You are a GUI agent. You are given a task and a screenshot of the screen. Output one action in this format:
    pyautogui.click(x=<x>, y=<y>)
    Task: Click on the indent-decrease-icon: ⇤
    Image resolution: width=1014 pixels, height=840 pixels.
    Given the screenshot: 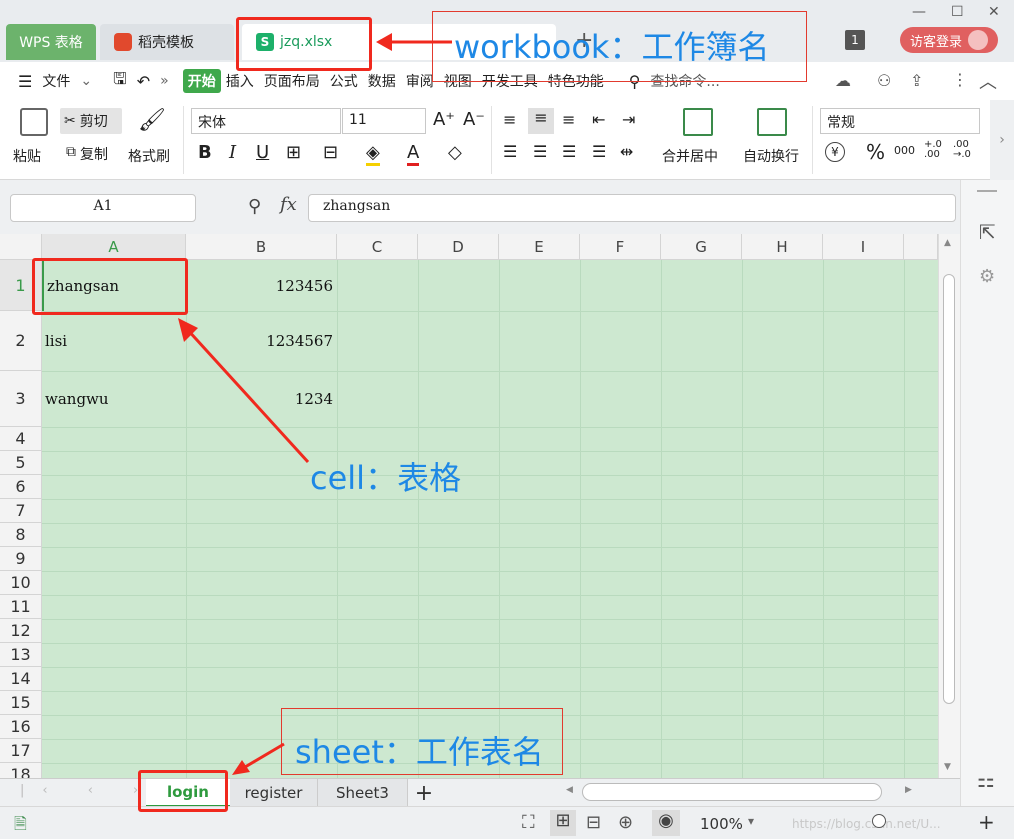 What is the action you would take?
    pyautogui.click(x=598, y=119)
    